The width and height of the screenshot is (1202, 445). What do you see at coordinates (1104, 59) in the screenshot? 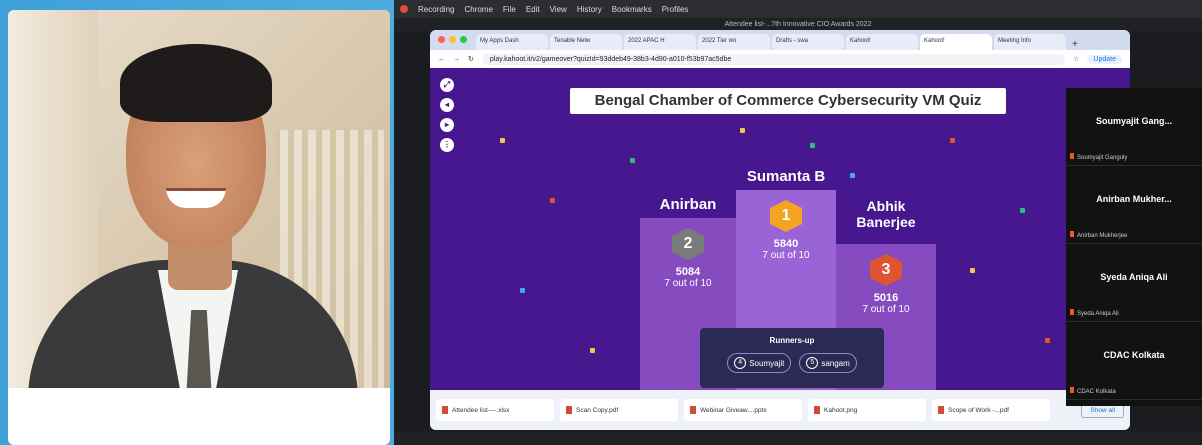
I see `update-button: Update` at bounding box center [1104, 59].